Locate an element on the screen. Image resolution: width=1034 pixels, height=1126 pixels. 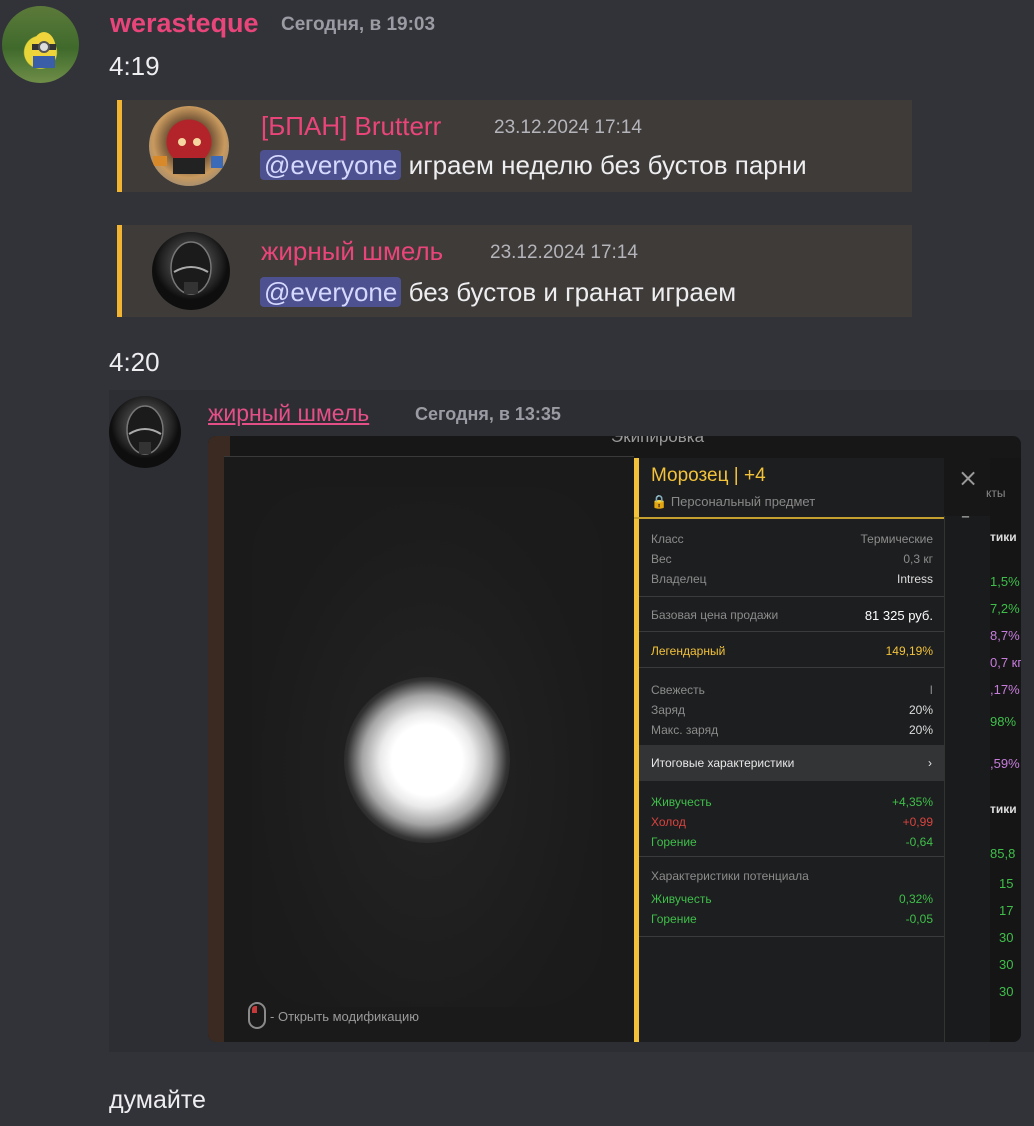
quote-body: @everyone без бустов и гранат играем is located at coordinates (498, 292).